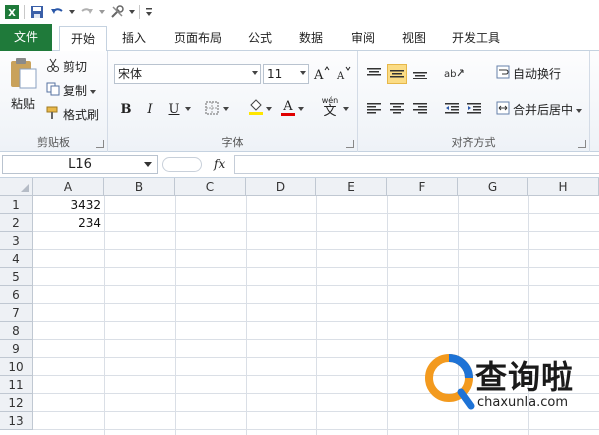 This screenshot has height=435, width=599. Describe the element at coordinates (16, 187) in the screenshot. I see `select-all-button` at that location.